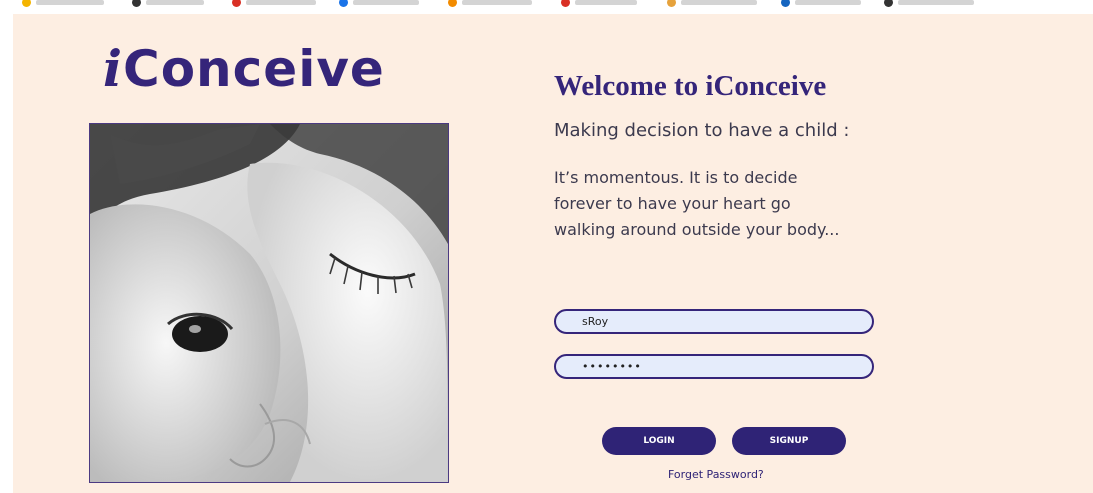 The height and width of the screenshot is (493, 1093). What do you see at coordinates (6, 253) in the screenshot?
I see `adjacent-window-edge: o d` at bounding box center [6, 253].